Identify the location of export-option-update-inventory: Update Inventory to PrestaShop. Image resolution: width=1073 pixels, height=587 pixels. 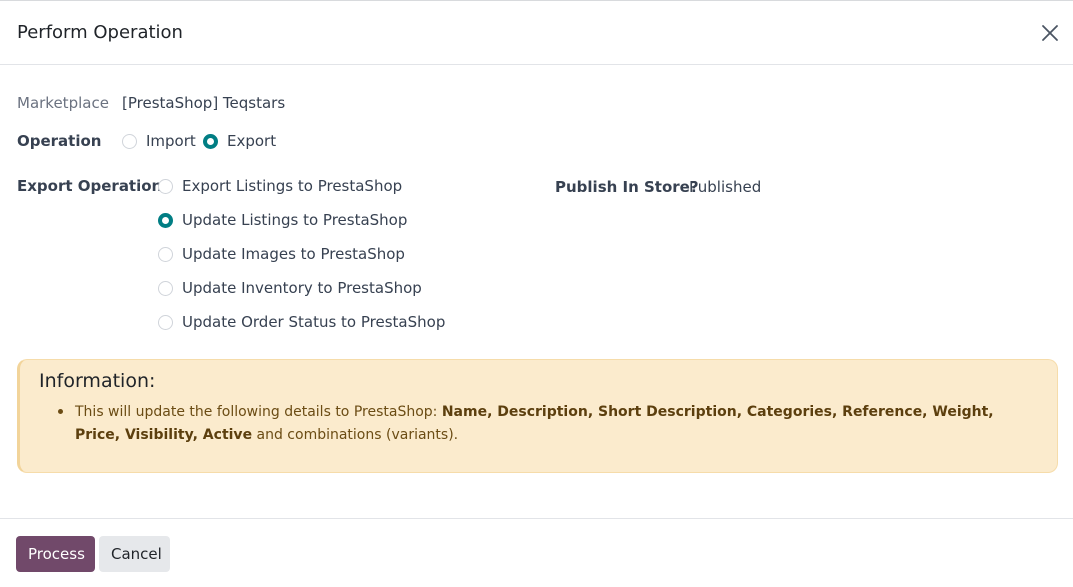
(290, 288).